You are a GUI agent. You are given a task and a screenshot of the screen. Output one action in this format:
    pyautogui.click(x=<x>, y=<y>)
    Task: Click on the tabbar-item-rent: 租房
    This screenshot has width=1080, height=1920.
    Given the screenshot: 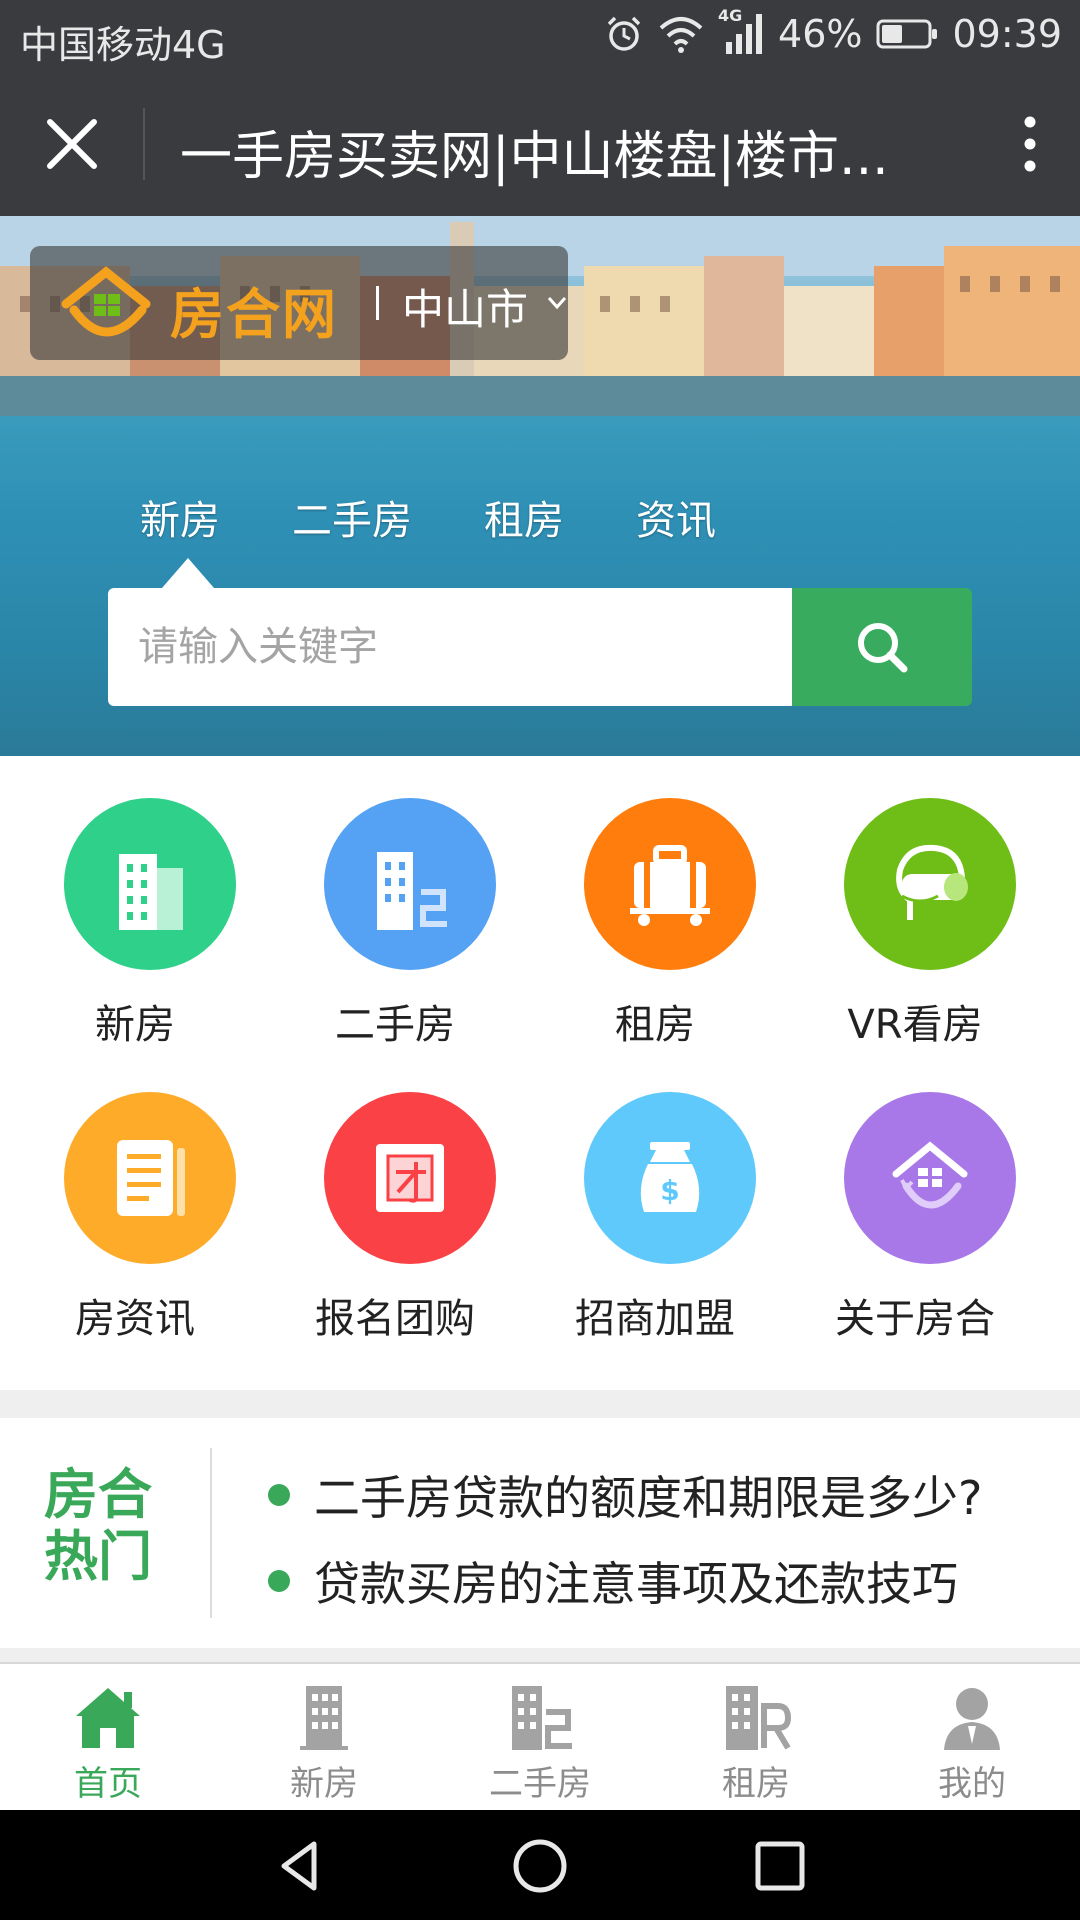 What is the action you would take?
    pyautogui.click(x=756, y=1737)
    